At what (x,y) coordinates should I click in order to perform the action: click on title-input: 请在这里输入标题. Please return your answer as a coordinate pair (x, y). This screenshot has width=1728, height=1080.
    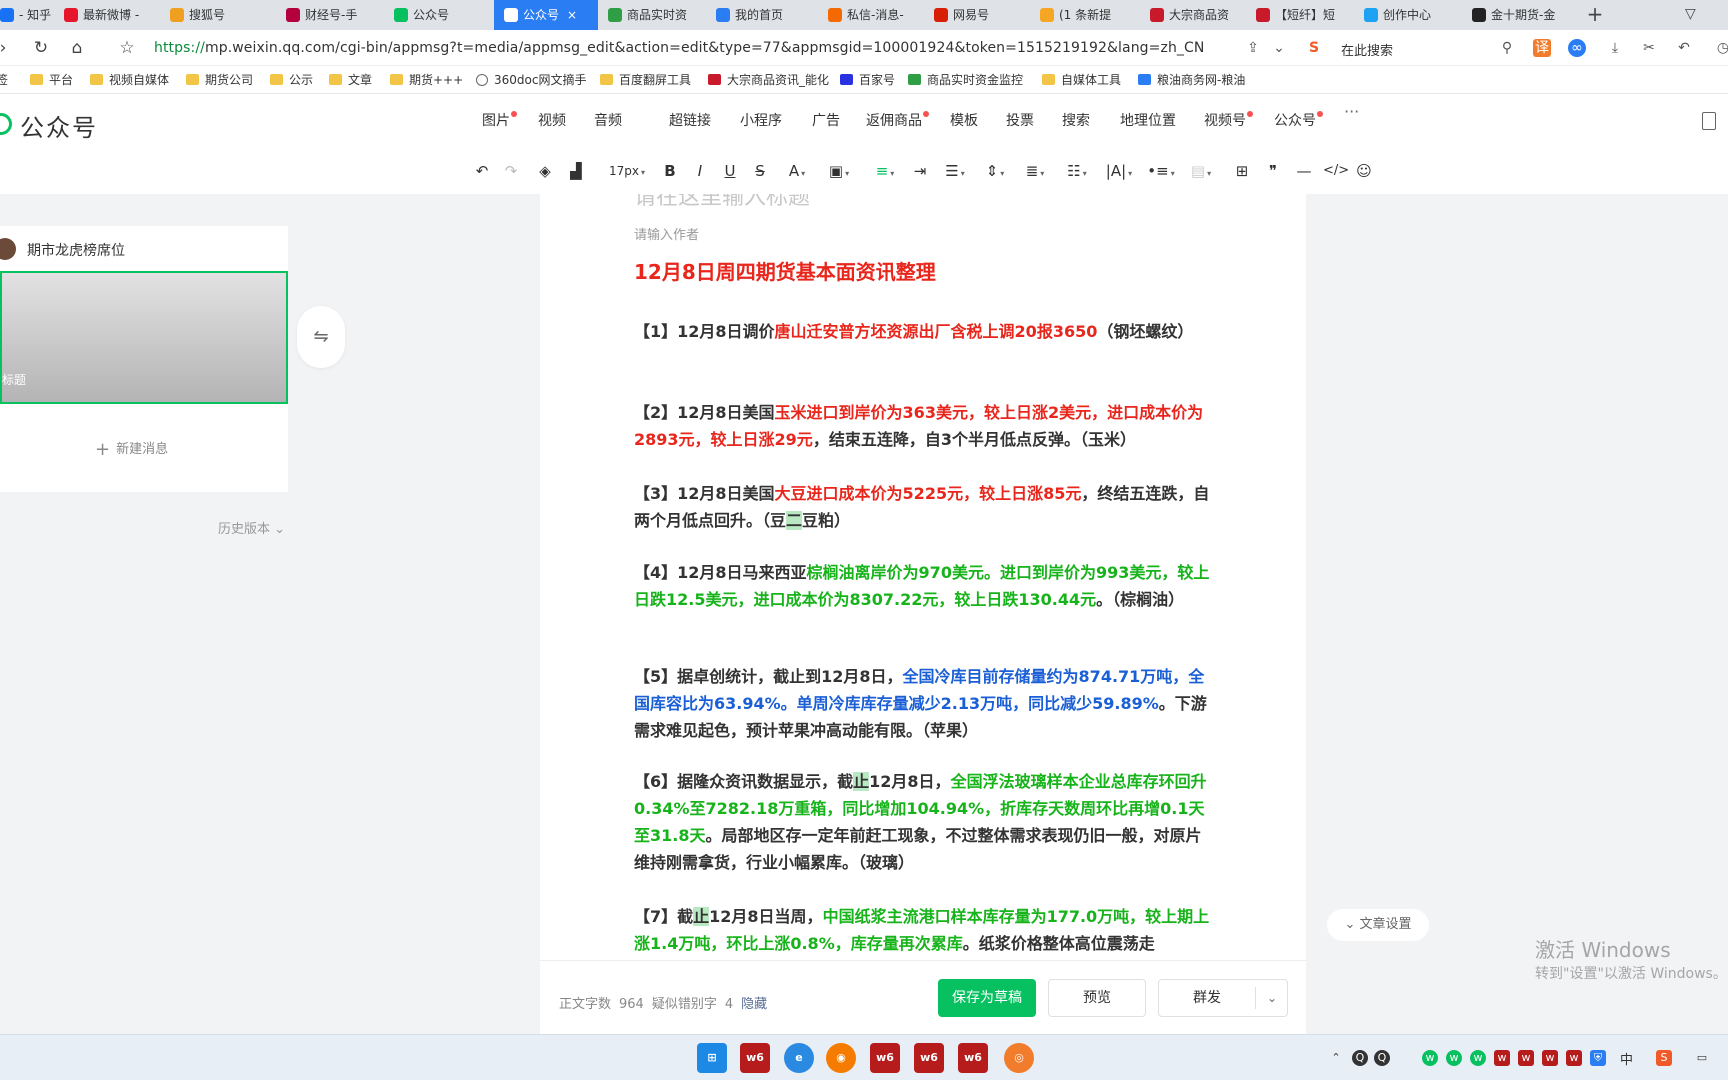
    Looking at the image, I should click on (722, 202).